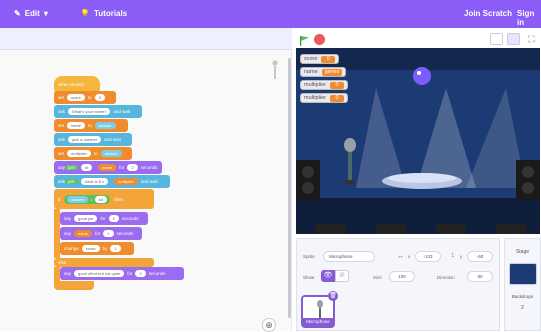  I want to click on delete-sprite-icon: 🗑, so click(333, 296).